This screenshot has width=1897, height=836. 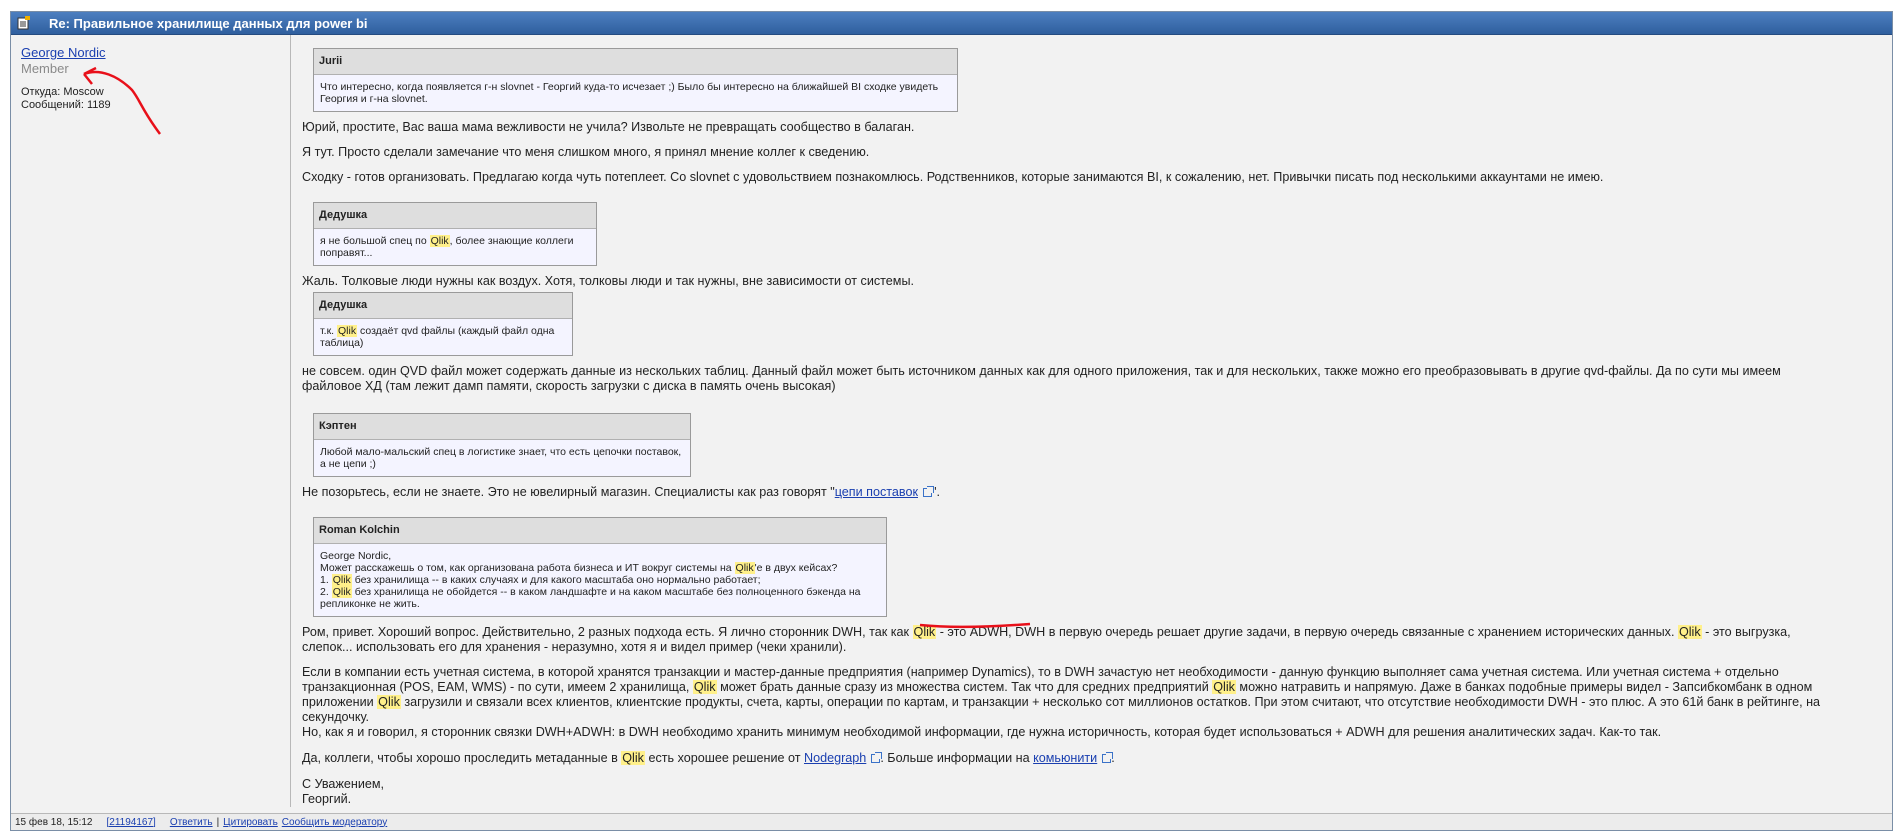 What do you see at coordinates (90, 75) in the screenshot?
I see `red-arrow-head` at bounding box center [90, 75].